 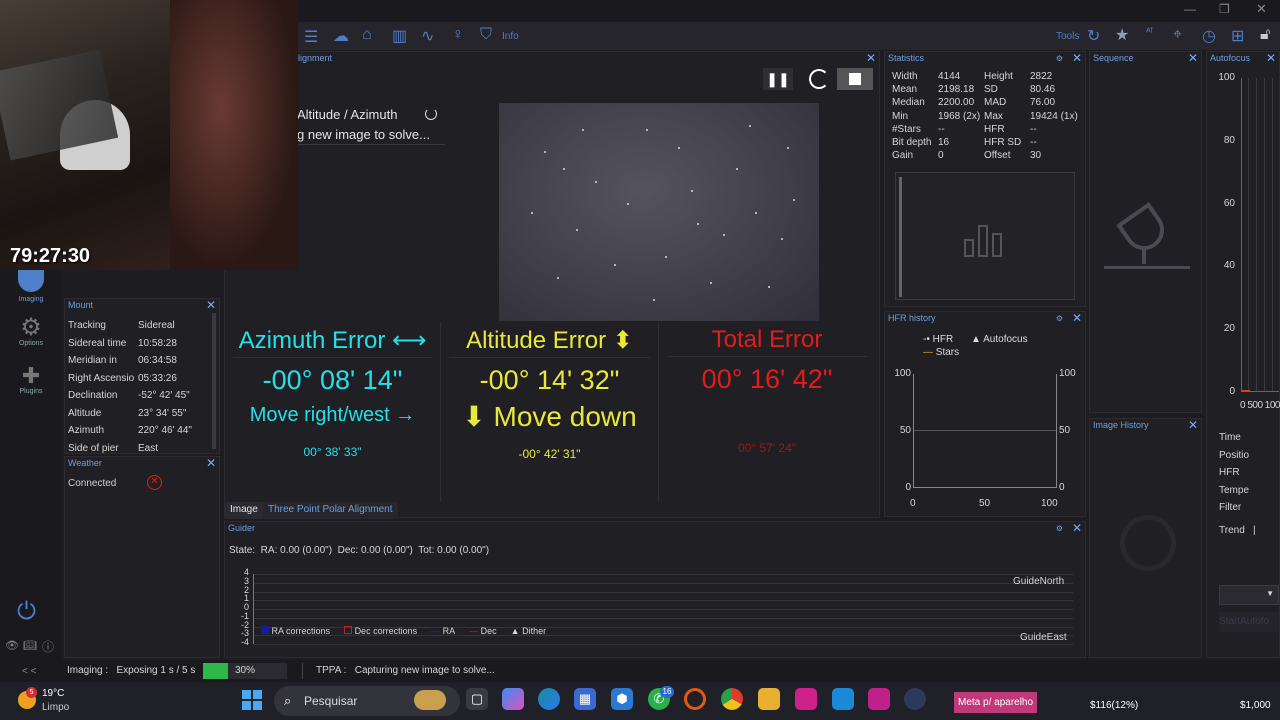 I want to click on grid-icon: ⊞, so click(x=1237, y=36).